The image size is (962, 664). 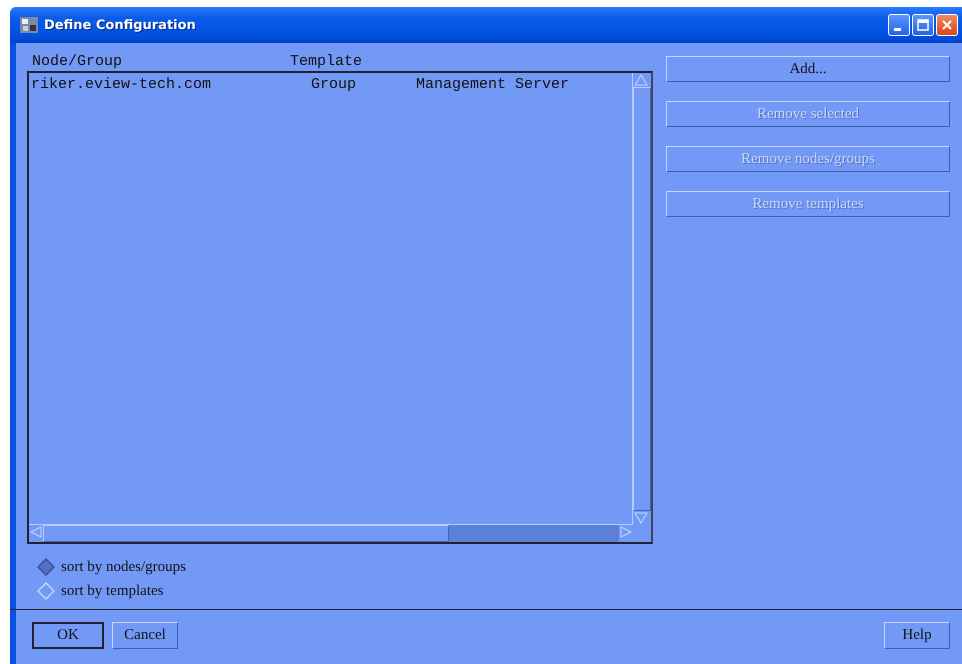 What do you see at coordinates (917, 635) in the screenshot?
I see `dialog-button: Help` at bounding box center [917, 635].